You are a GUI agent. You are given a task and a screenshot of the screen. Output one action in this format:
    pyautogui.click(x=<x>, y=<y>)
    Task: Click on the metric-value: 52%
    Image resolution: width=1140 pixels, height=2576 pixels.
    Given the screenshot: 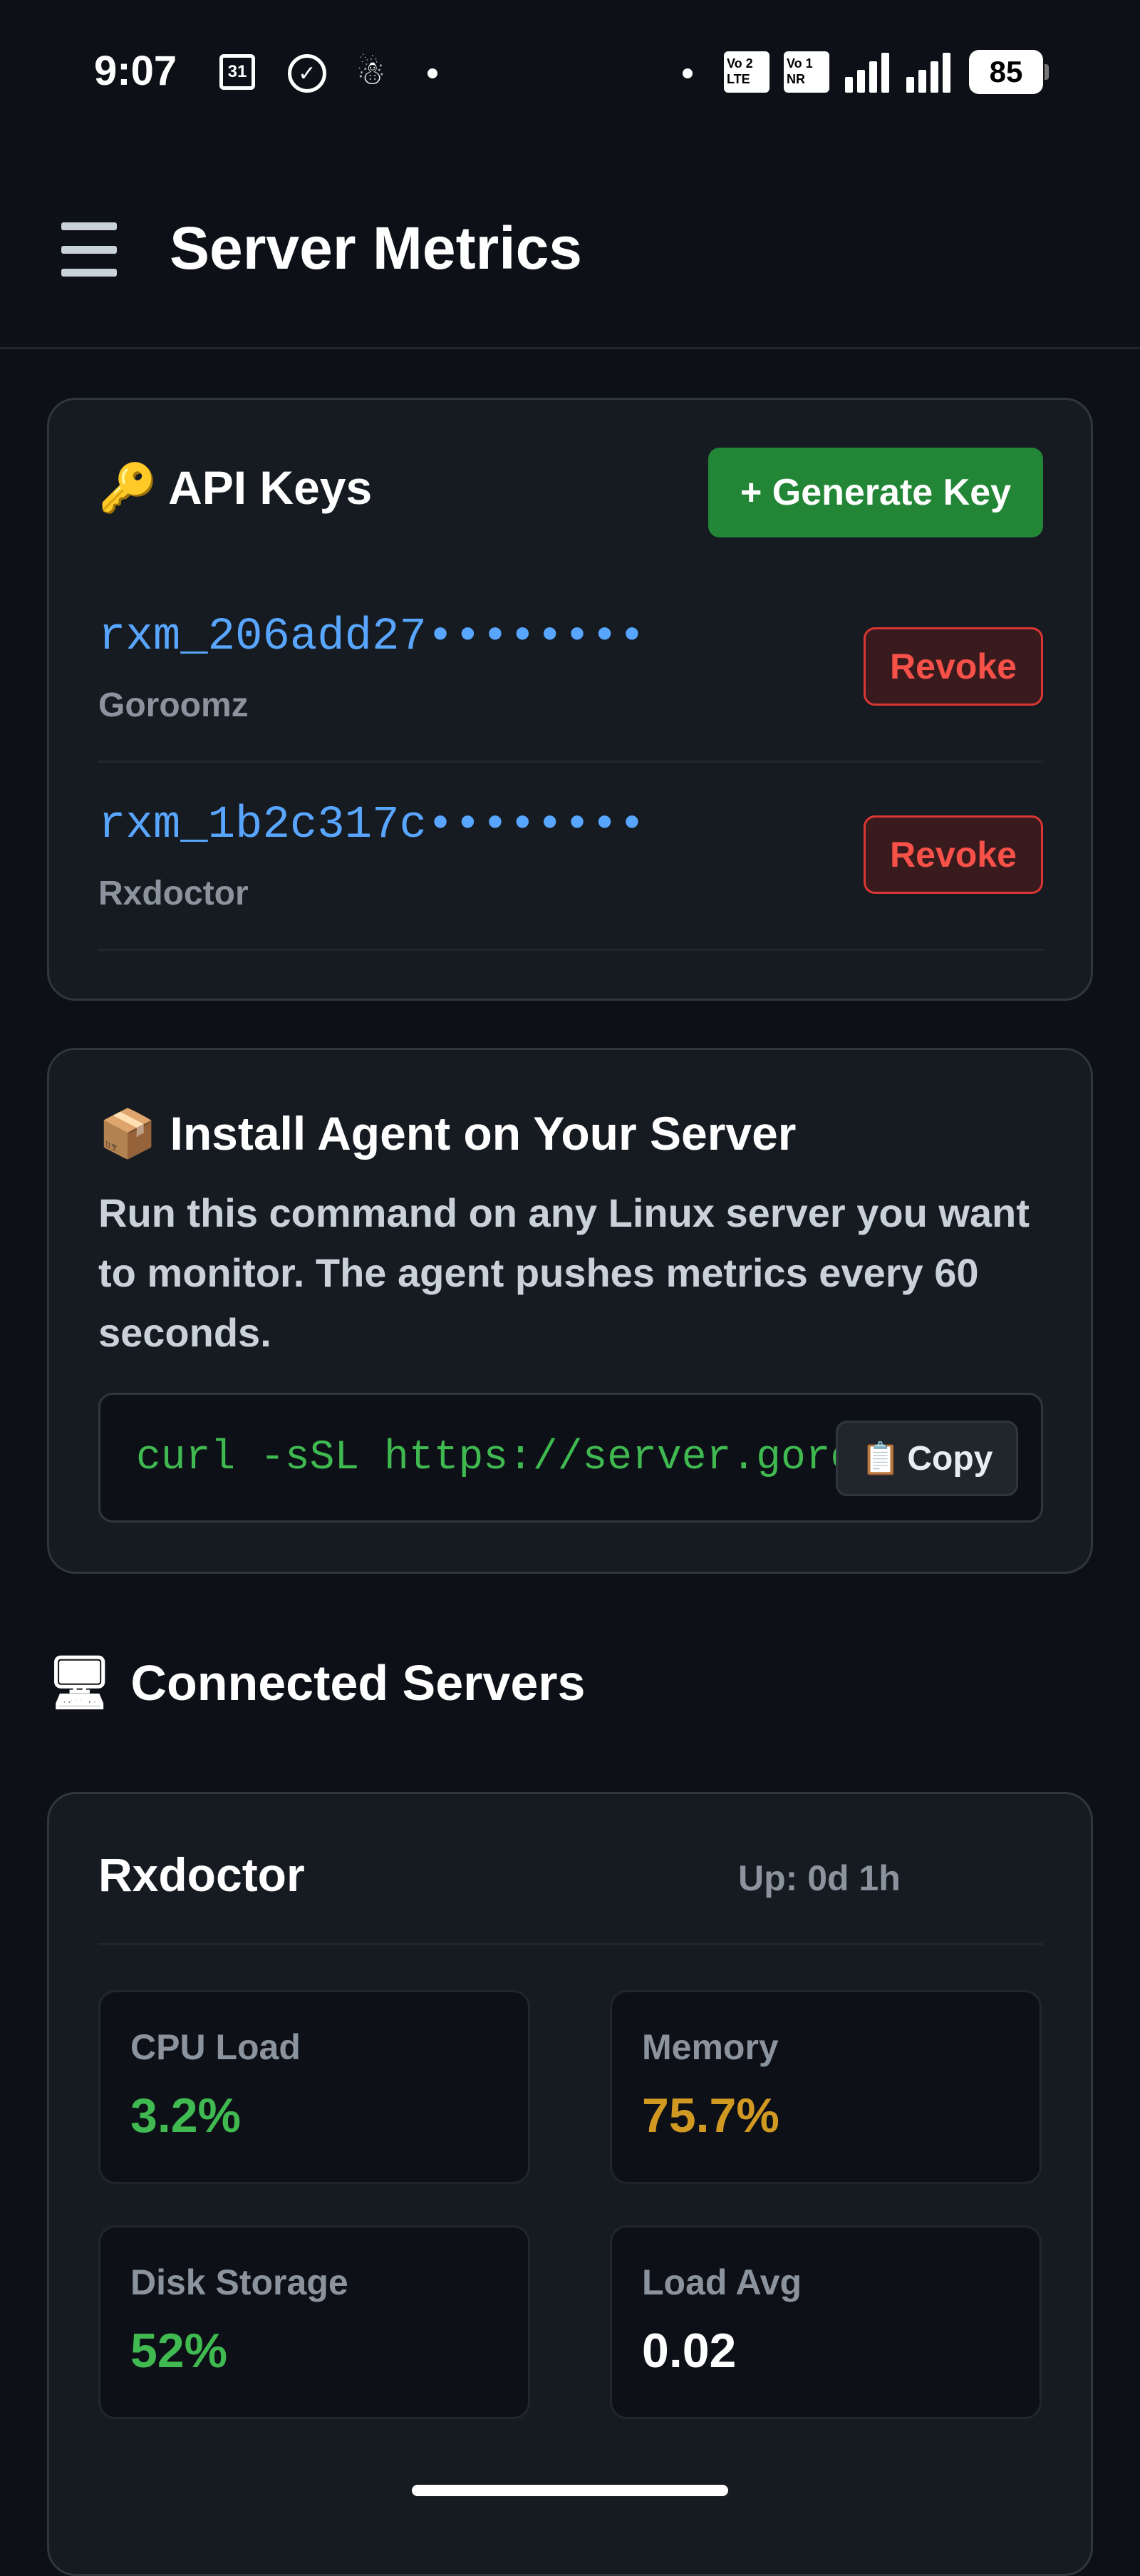 What is the action you would take?
    pyautogui.click(x=179, y=2351)
    